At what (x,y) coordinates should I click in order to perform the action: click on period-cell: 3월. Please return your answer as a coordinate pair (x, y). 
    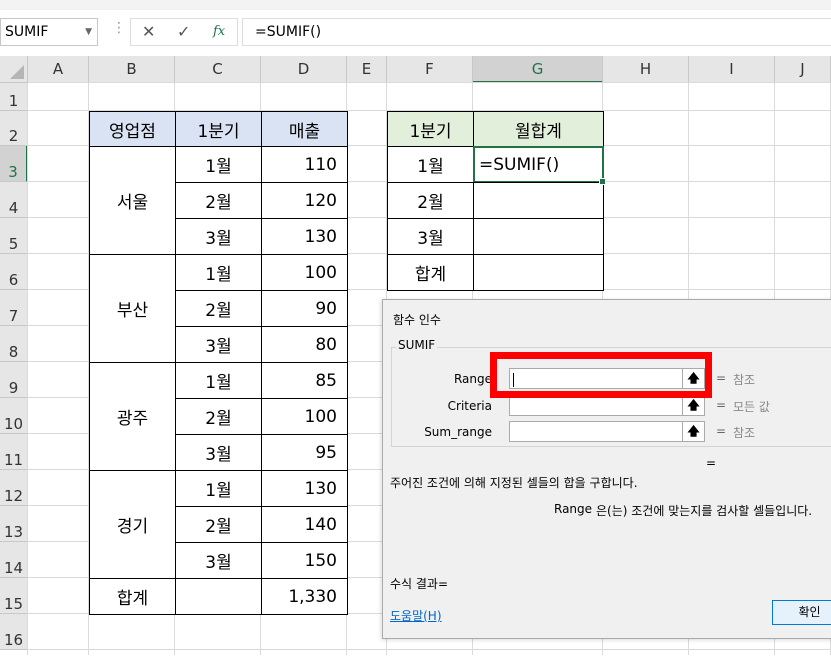
    Looking at the image, I should click on (430, 236).